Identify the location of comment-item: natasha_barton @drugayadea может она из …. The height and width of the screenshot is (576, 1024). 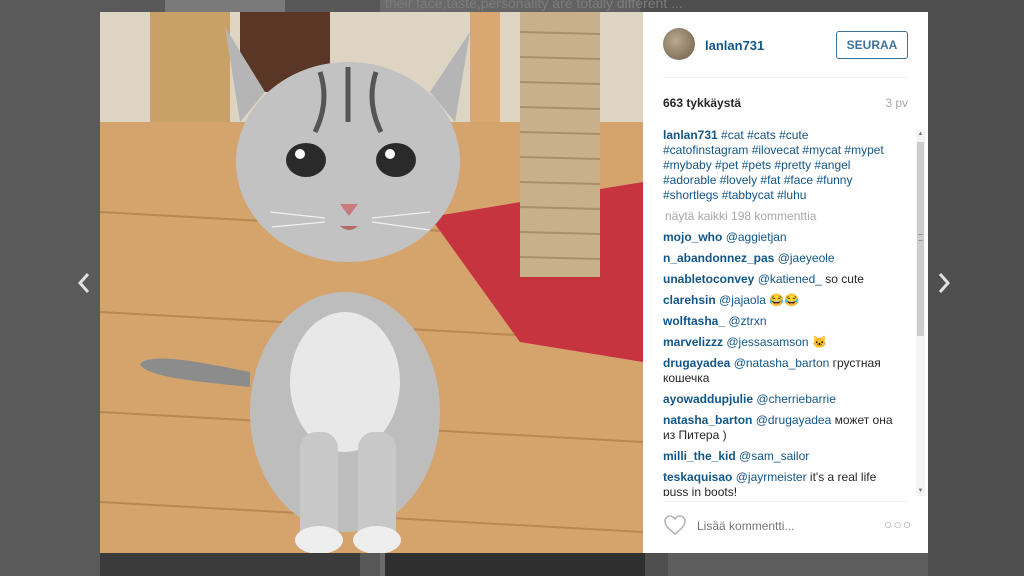
(778, 428).